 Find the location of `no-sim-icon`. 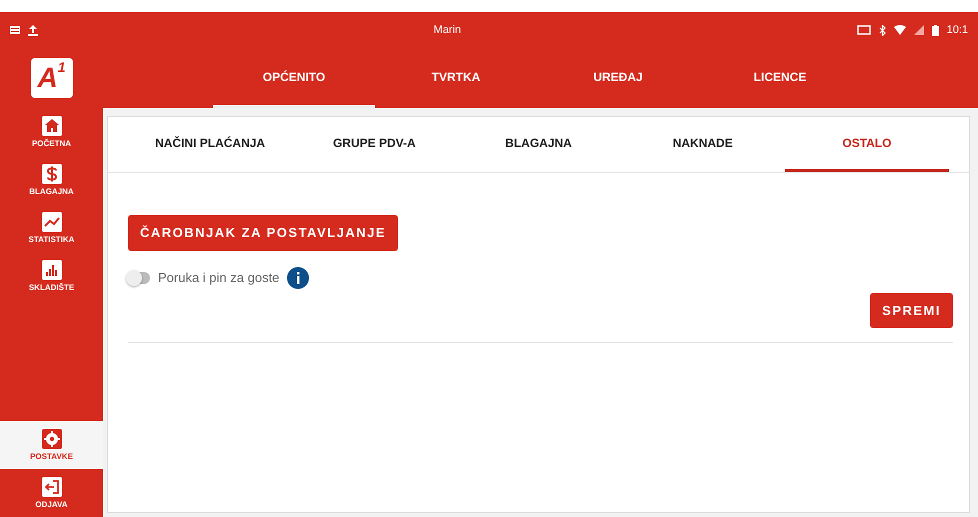

no-sim-icon is located at coordinates (919, 30).